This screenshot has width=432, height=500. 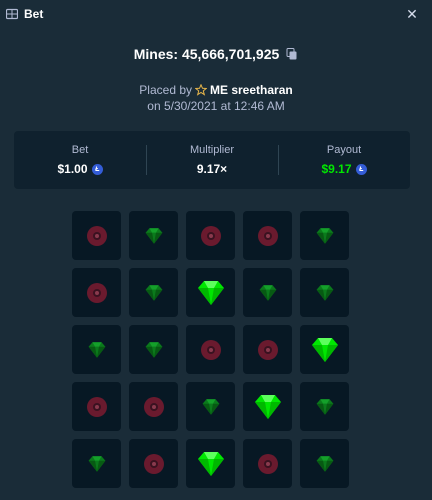 I want to click on placed-by: Placed by ME sreetharan, so click(x=216, y=90).